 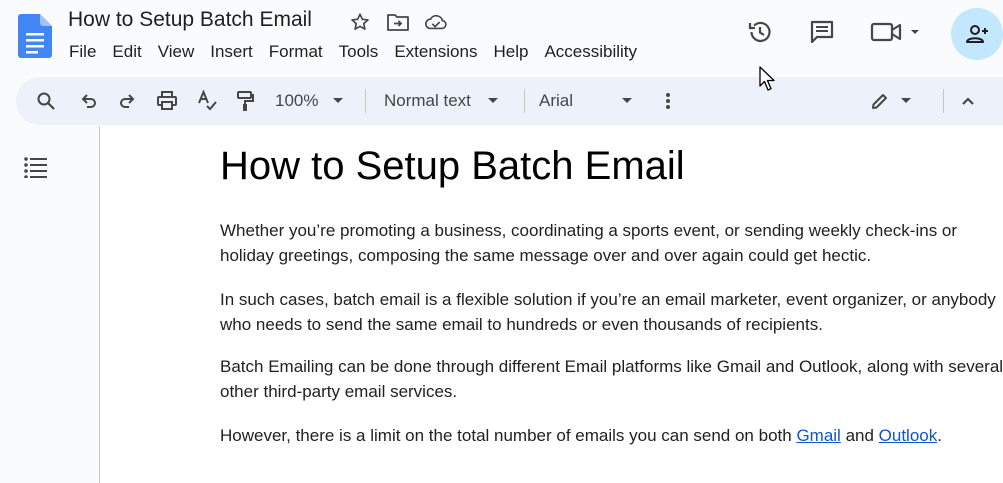 What do you see at coordinates (89, 101) in the screenshot?
I see `undo-icon` at bounding box center [89, 101].